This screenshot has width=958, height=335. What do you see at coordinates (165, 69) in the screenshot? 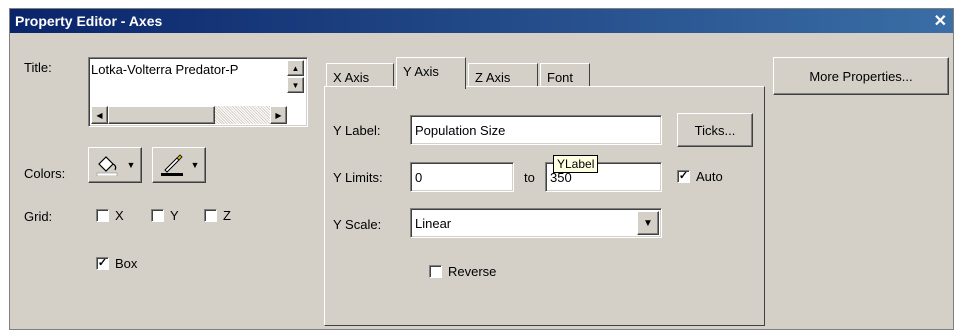
I see `title-text: Lotka-Volterra Predator-P` at bounding box center [165, 69].